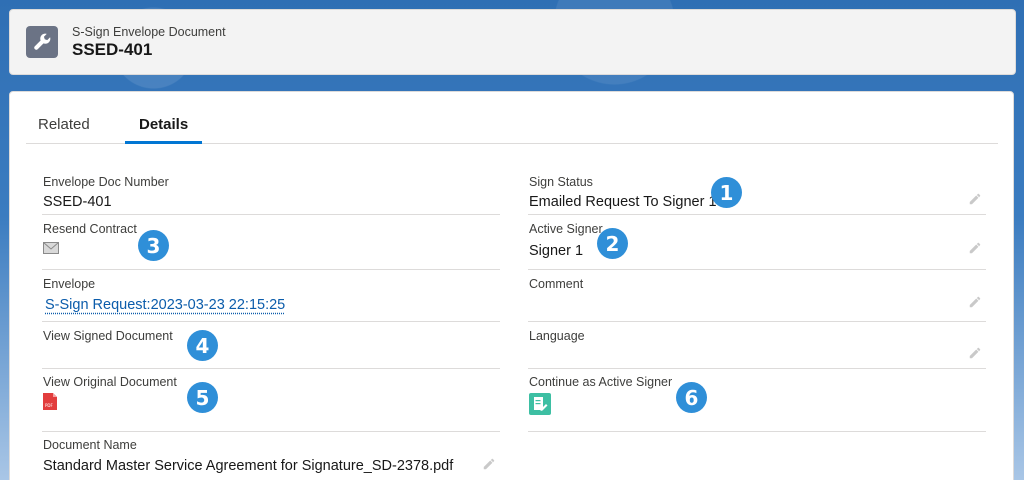 The image size is (1024, 480). Describe the element at coordinates (557, 336) in the screenshot. I see `field-label: Language` at that location.